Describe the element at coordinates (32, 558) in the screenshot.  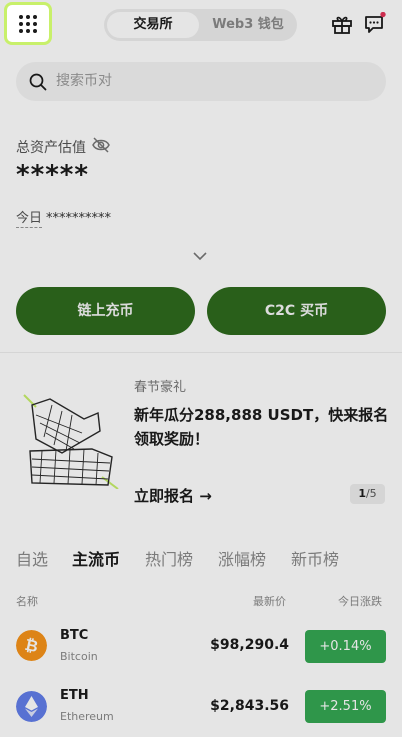
I see `tab-favorites: 自选` at that location.